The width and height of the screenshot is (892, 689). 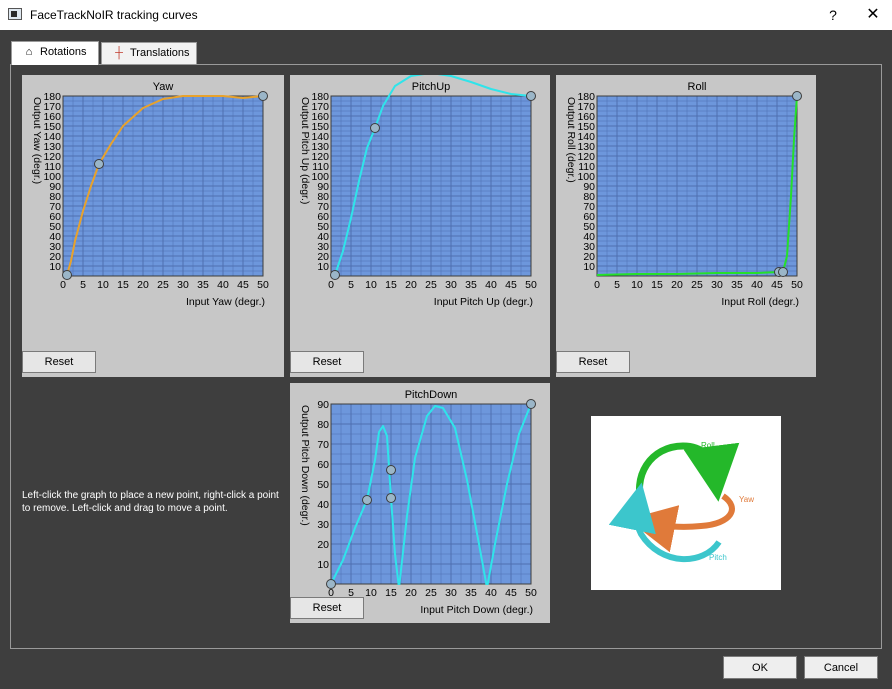 What do you see at coordinates (323, 545) in the screenshot?
I see `y-tick-label: 20` at bounding box center [323, 545].